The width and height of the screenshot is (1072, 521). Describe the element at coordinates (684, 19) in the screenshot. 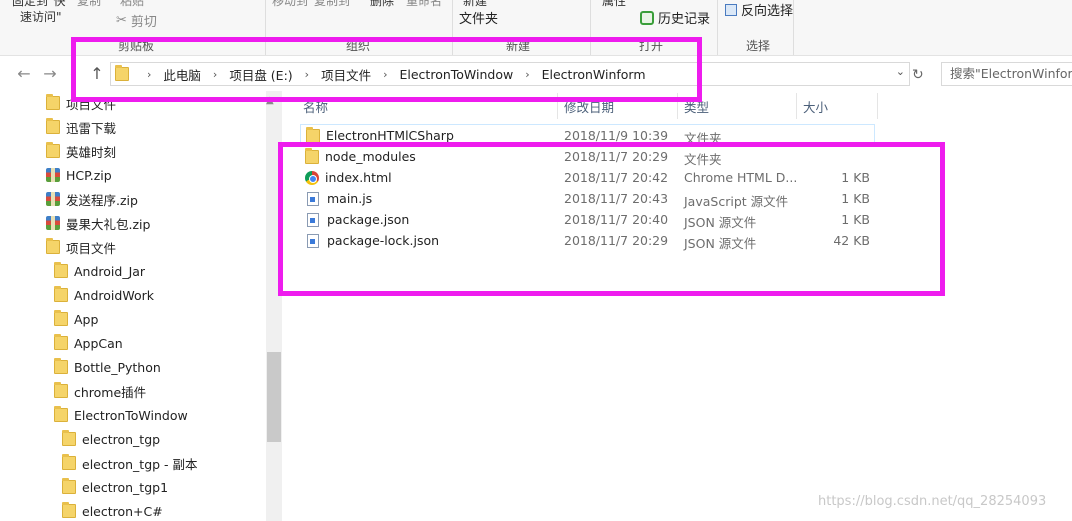

I see `history-label: 历史记录` at that location.